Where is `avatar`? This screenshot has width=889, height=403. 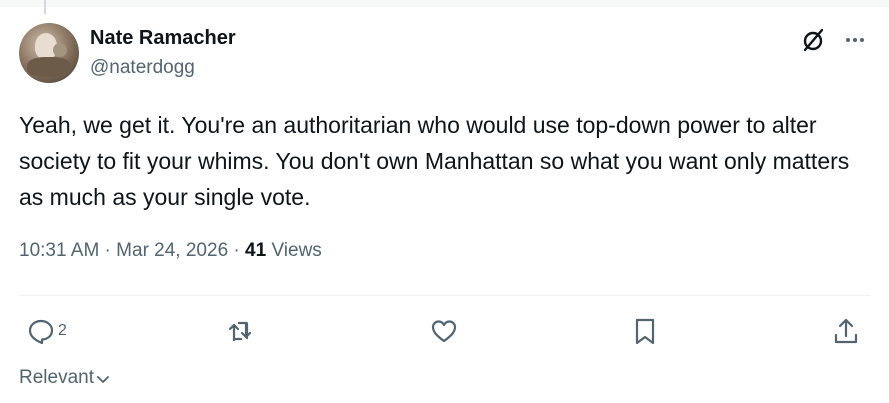 avatar is located at coordinates (49, 53).